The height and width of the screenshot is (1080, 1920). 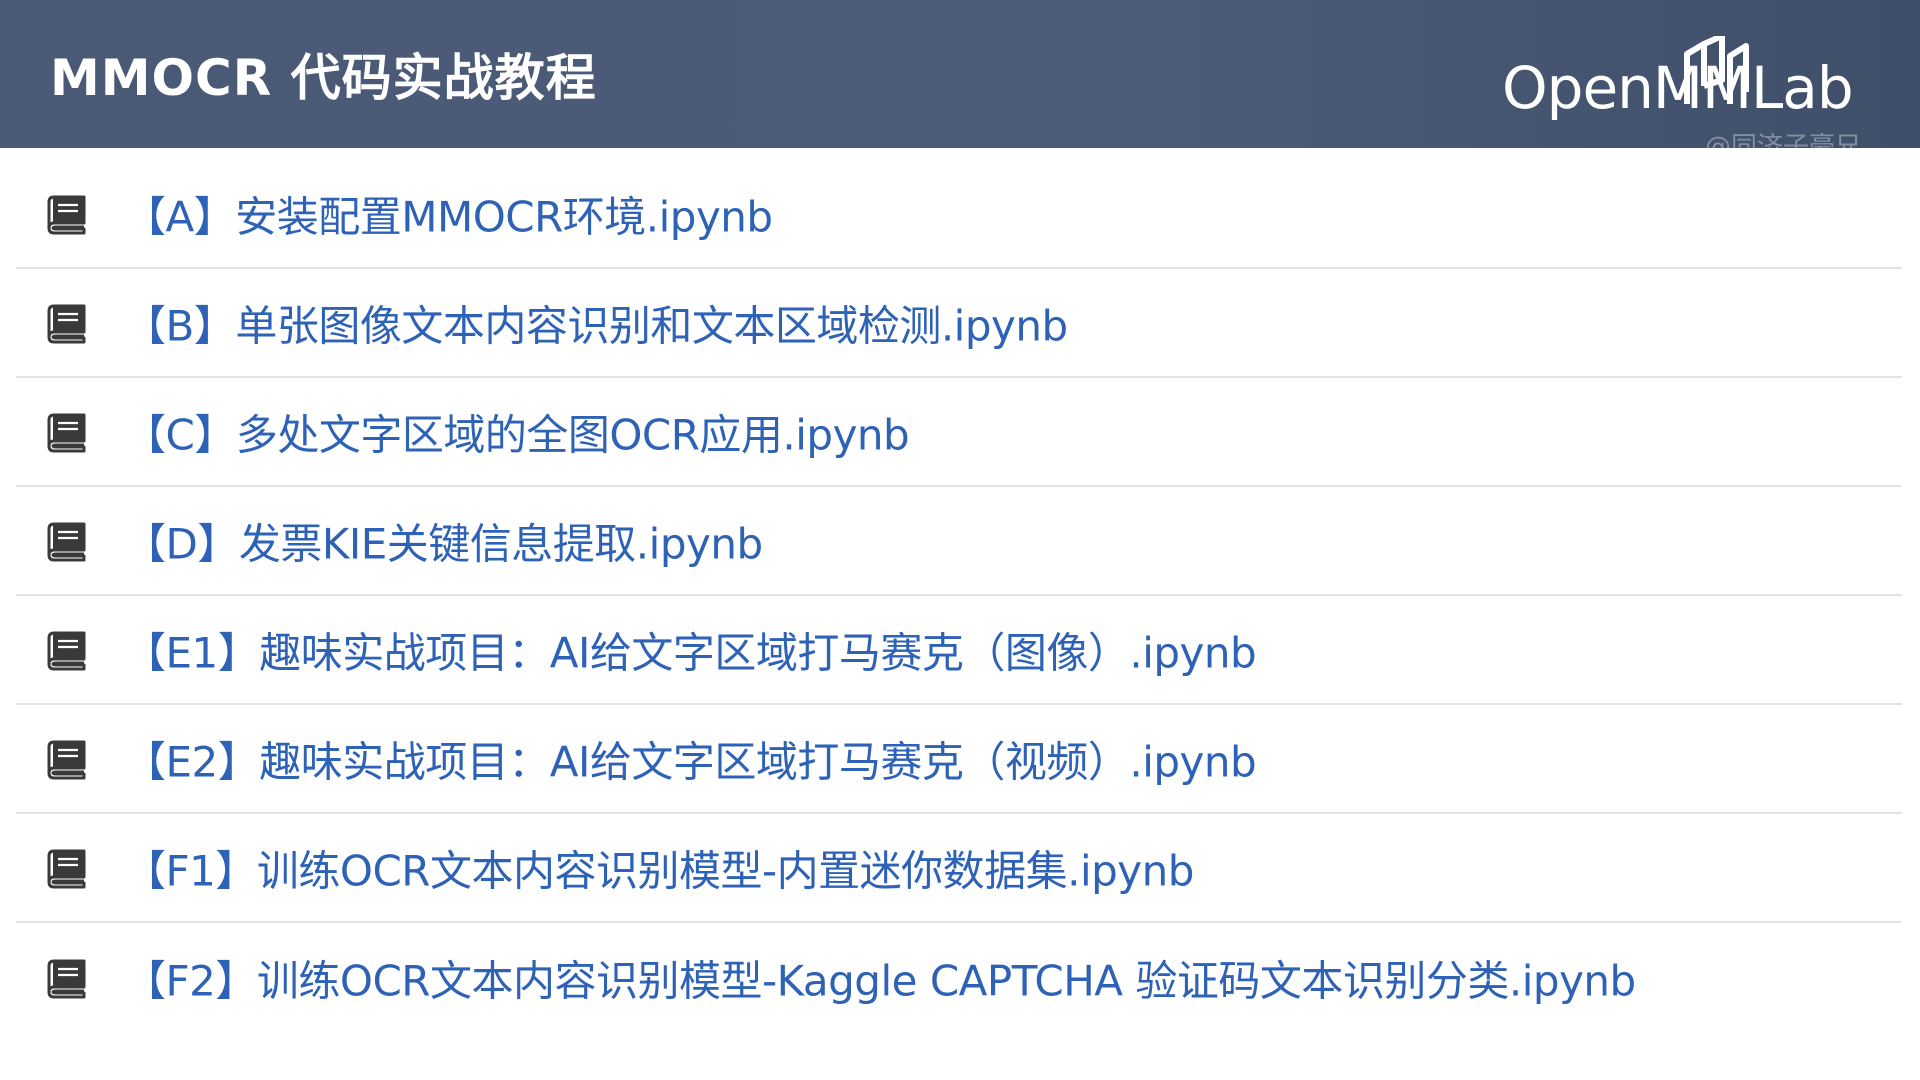 What do you see at coordinates (959, 214) in the screenshot?
I see `notebook-link-row: 【A】安装配置MMOCR环境.ipynb` at bounding box center [959, 214].